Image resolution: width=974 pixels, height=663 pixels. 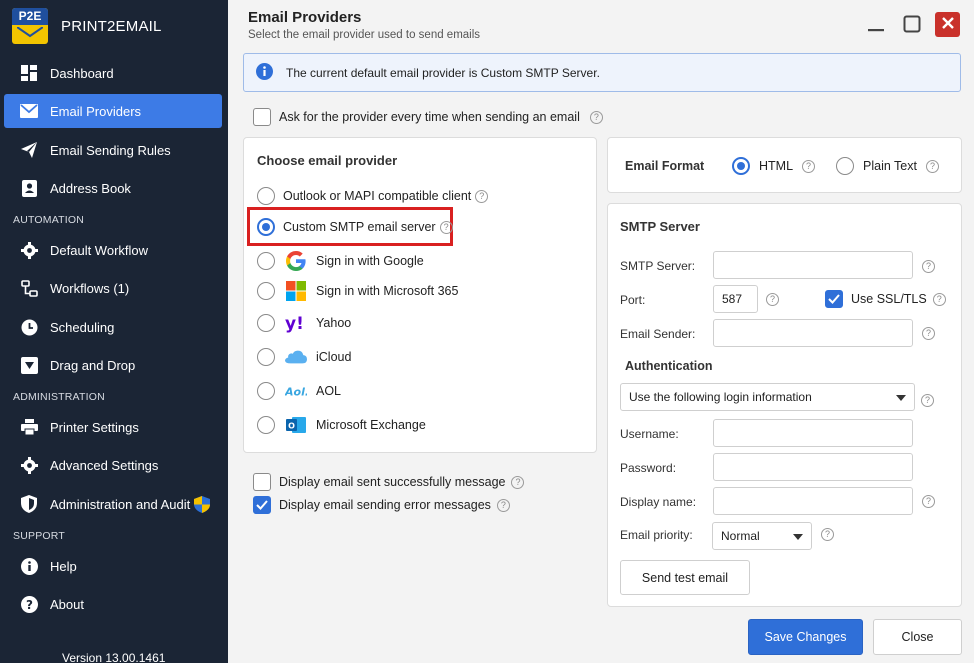 I want to click on sidebar-item-help: Help, so click(x=113, y=566).